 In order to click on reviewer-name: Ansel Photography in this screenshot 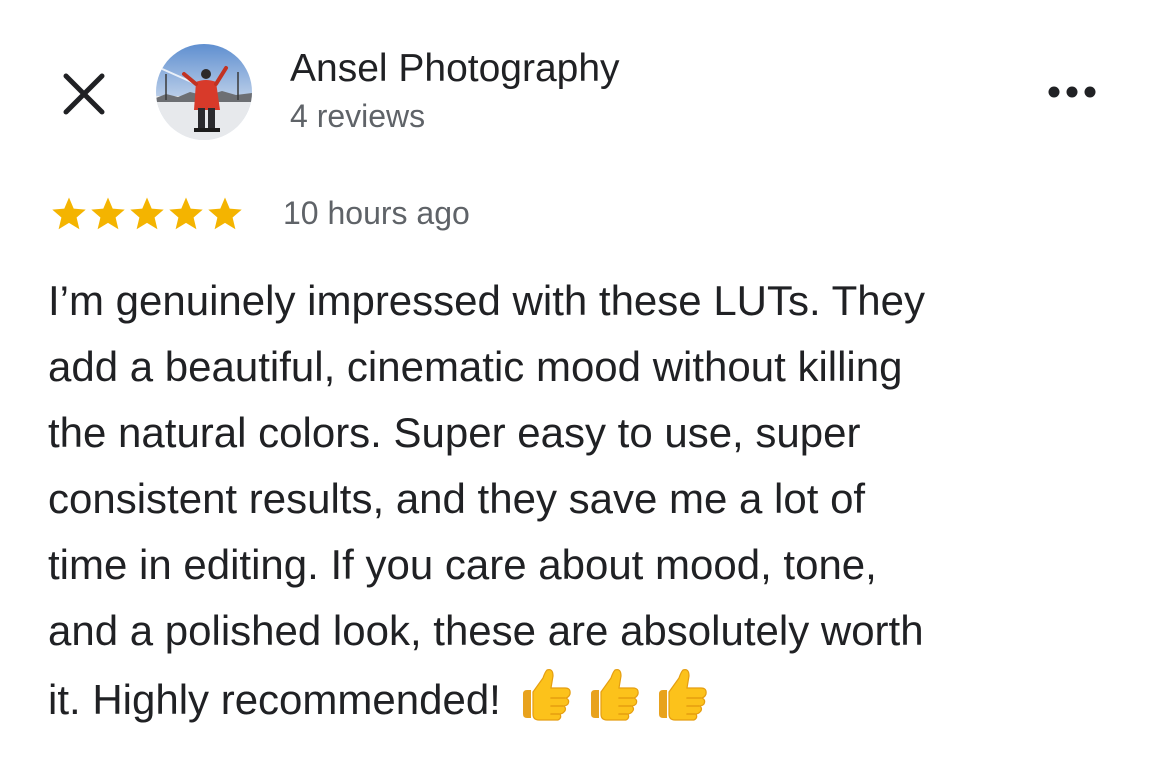, I will do `click(455, 69)`.